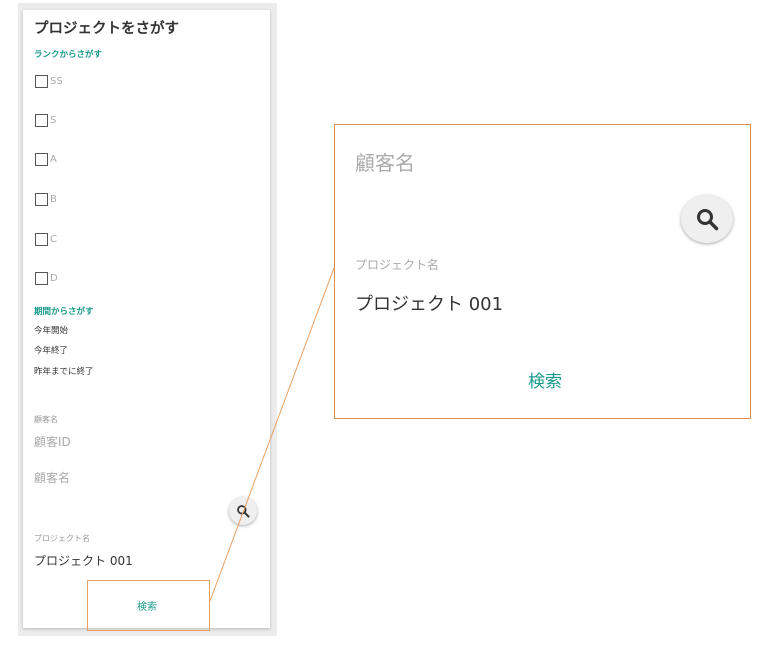 This screenshot has height=647, width=775. Describe the element at coordinates (53, 120) in the screenshot. I see `rank-label: S` at that location.